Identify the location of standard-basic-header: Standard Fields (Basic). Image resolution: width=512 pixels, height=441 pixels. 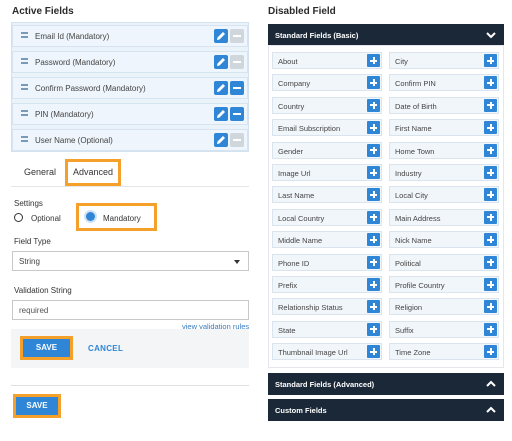
(386, 35).